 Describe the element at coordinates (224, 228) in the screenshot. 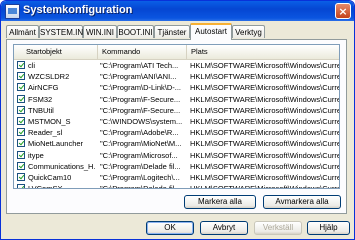

I see `cancel-button: Avbryt` at that location.